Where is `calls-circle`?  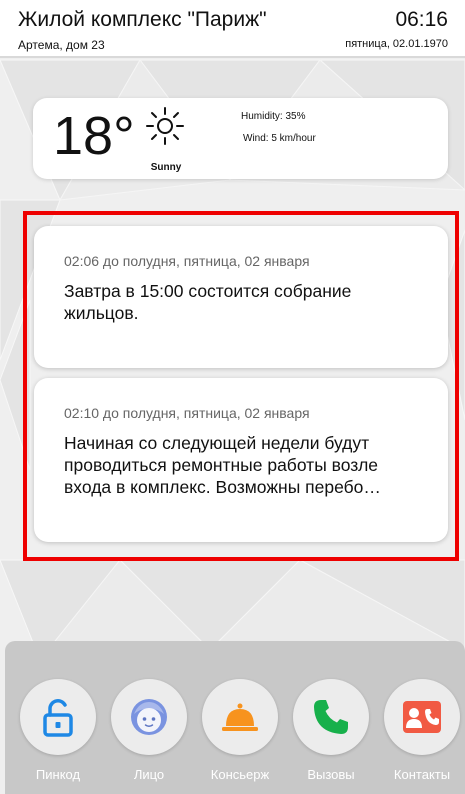
calls-circle is located at coordinates (331, 717).